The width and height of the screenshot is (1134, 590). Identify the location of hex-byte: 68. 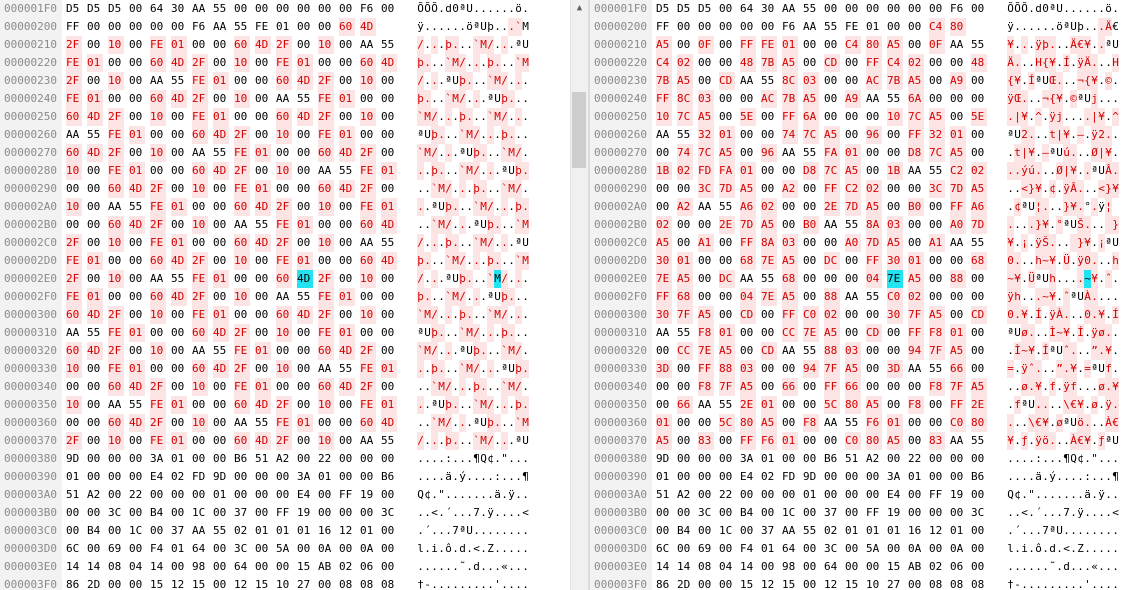
(979, 261).